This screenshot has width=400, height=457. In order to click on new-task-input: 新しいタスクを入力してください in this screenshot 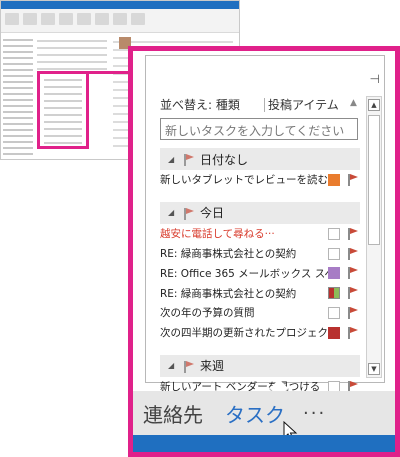, I will do `click(259, 129)`.